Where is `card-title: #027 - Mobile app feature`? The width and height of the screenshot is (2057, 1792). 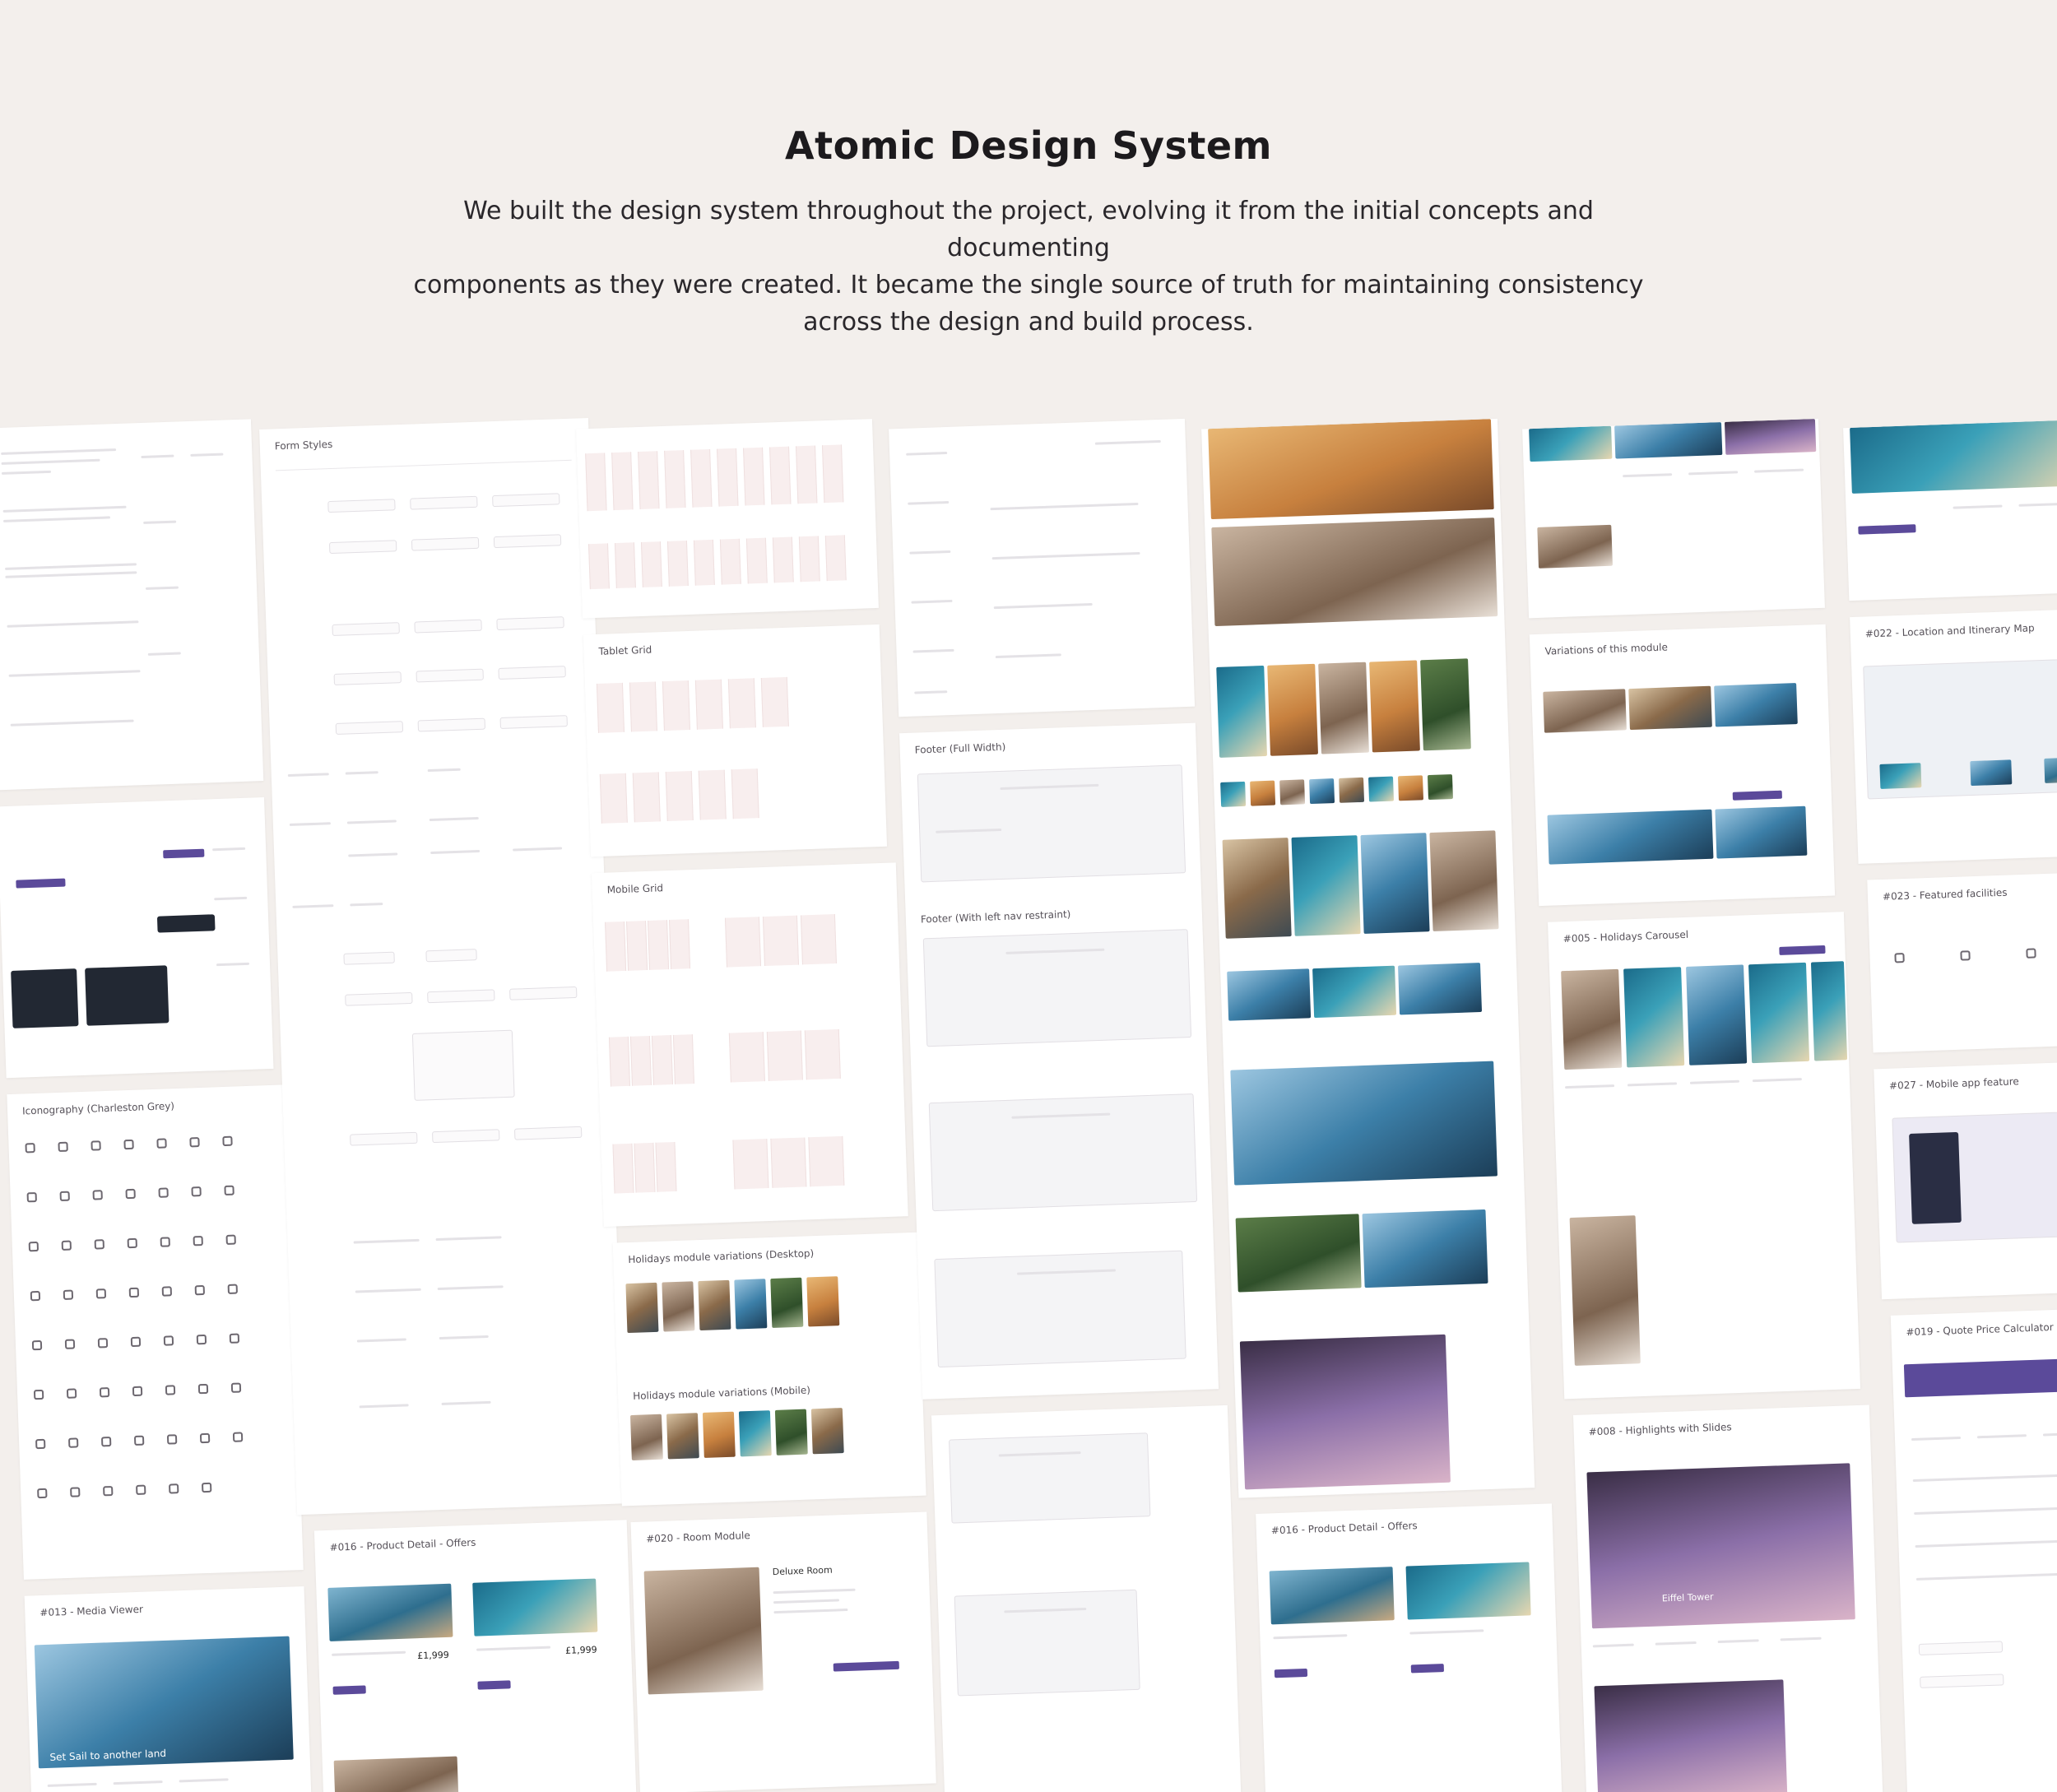 card-title: #027 - Mobile app feature is located at coordinates (1954, 1083).